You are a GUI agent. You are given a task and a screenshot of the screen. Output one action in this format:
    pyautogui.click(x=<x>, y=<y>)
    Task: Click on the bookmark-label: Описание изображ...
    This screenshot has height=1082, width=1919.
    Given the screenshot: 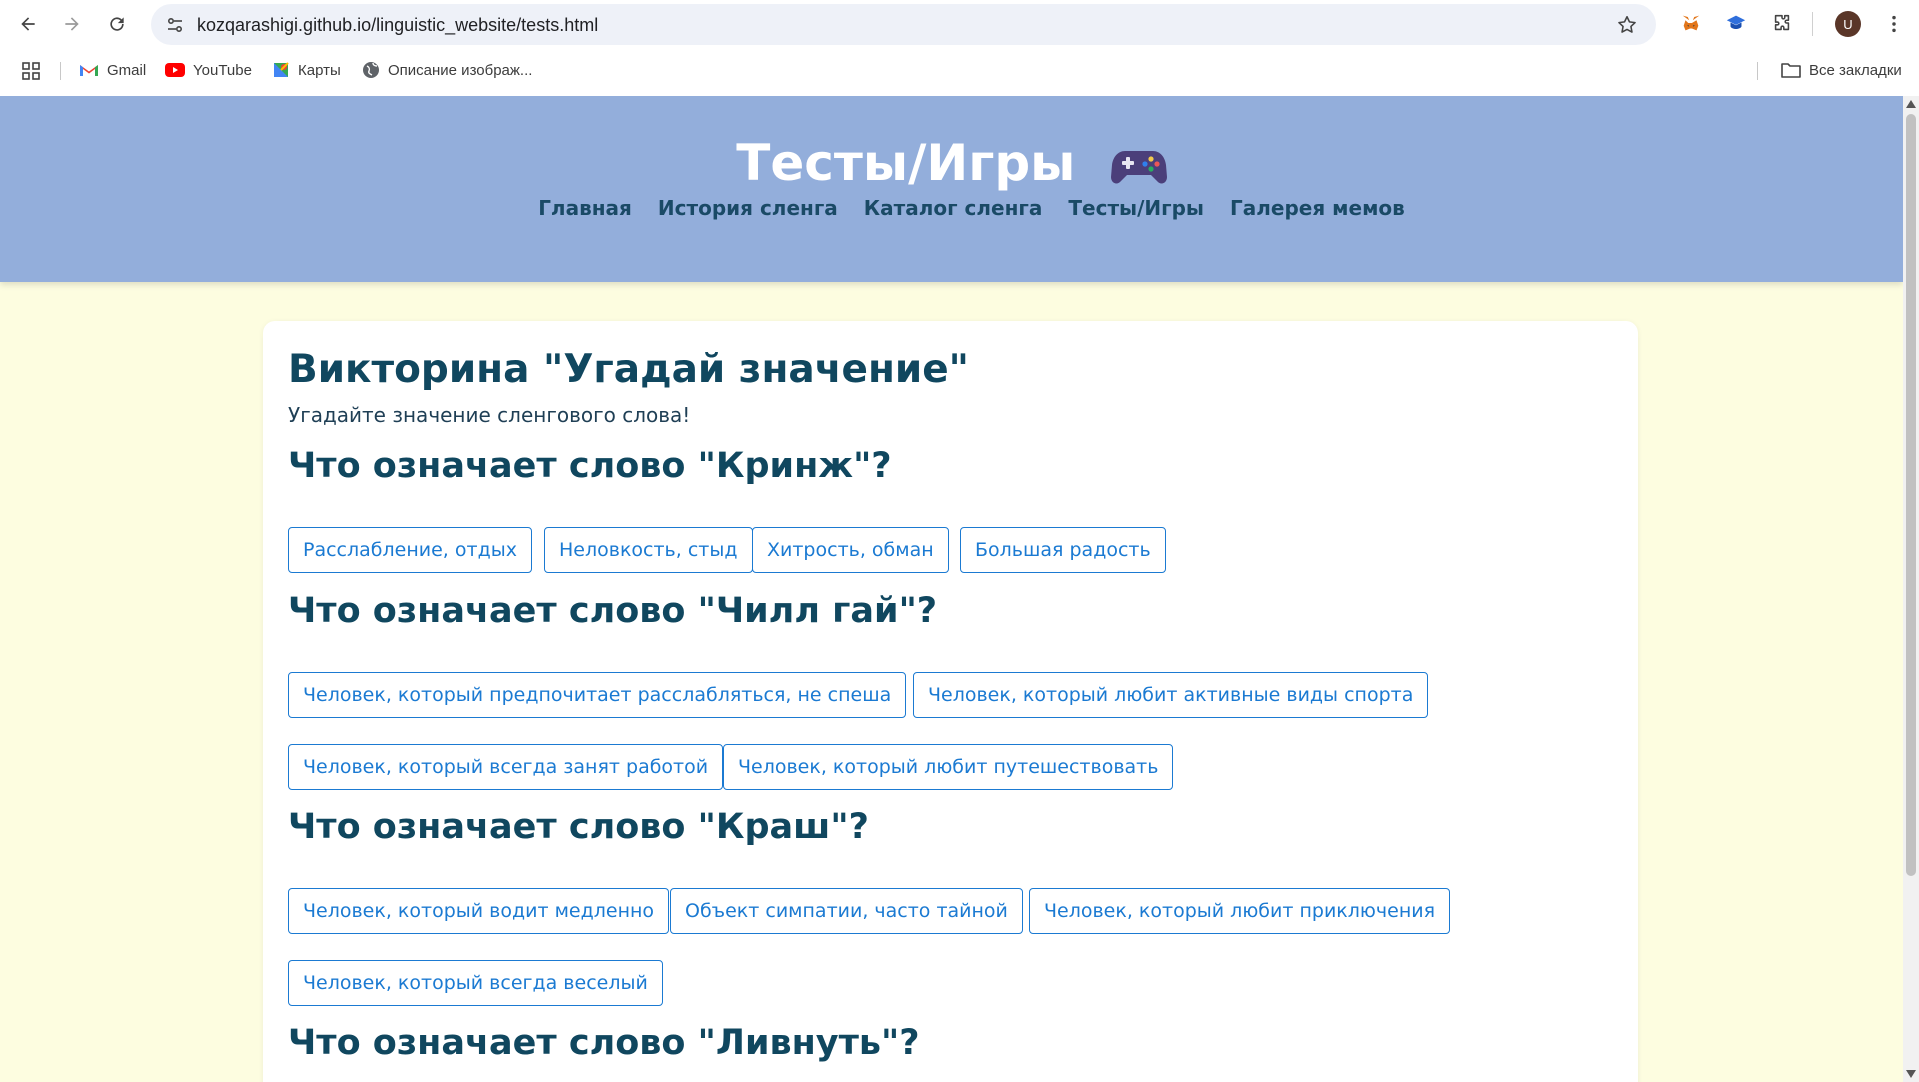 What is the action you would take?
    pyautogui.click(x=460, y=70)
    